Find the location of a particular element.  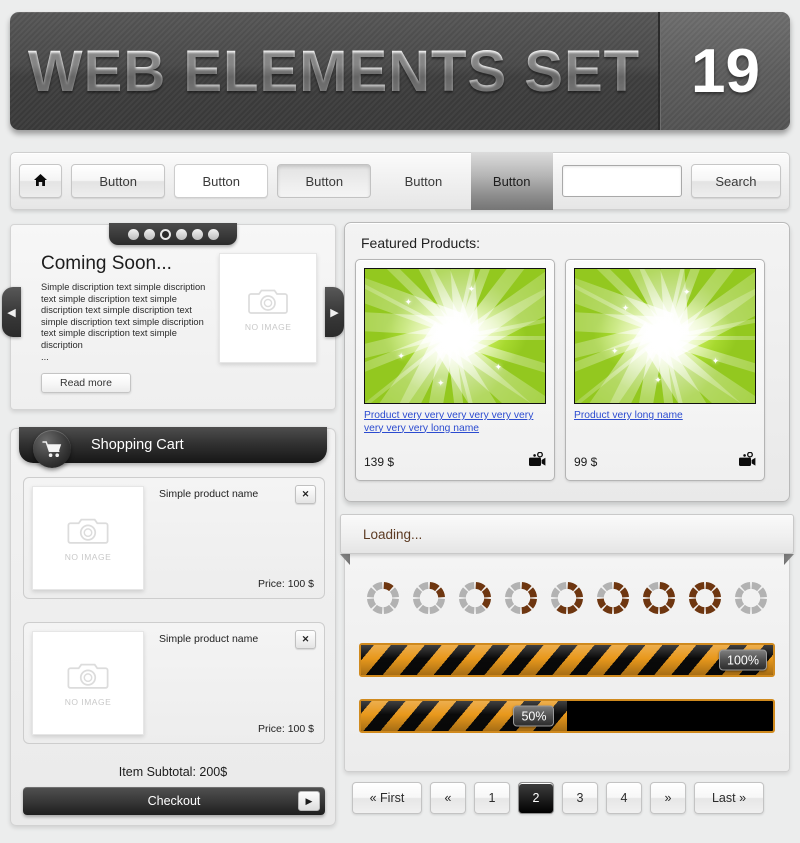

pagination-page-1-label: 1 is located at coordinates (492, 798).